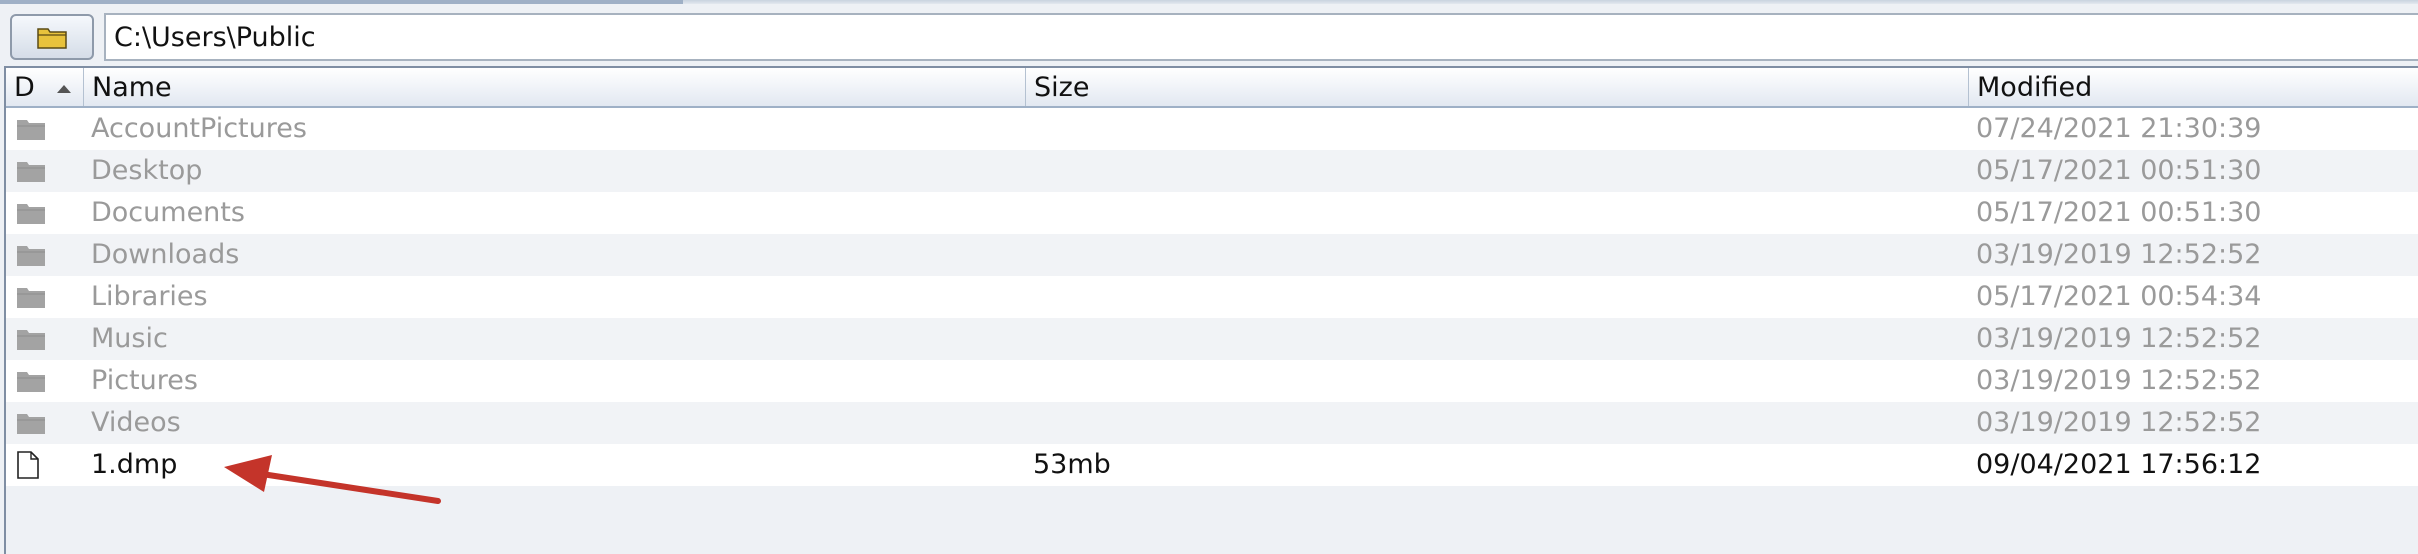 This screenshot has height=554, width=2418. Describe the element at coordinates (1212, 255) in the screenshot. I see `table-row: Downloads 03/19/2019 12:52:52` at that location.